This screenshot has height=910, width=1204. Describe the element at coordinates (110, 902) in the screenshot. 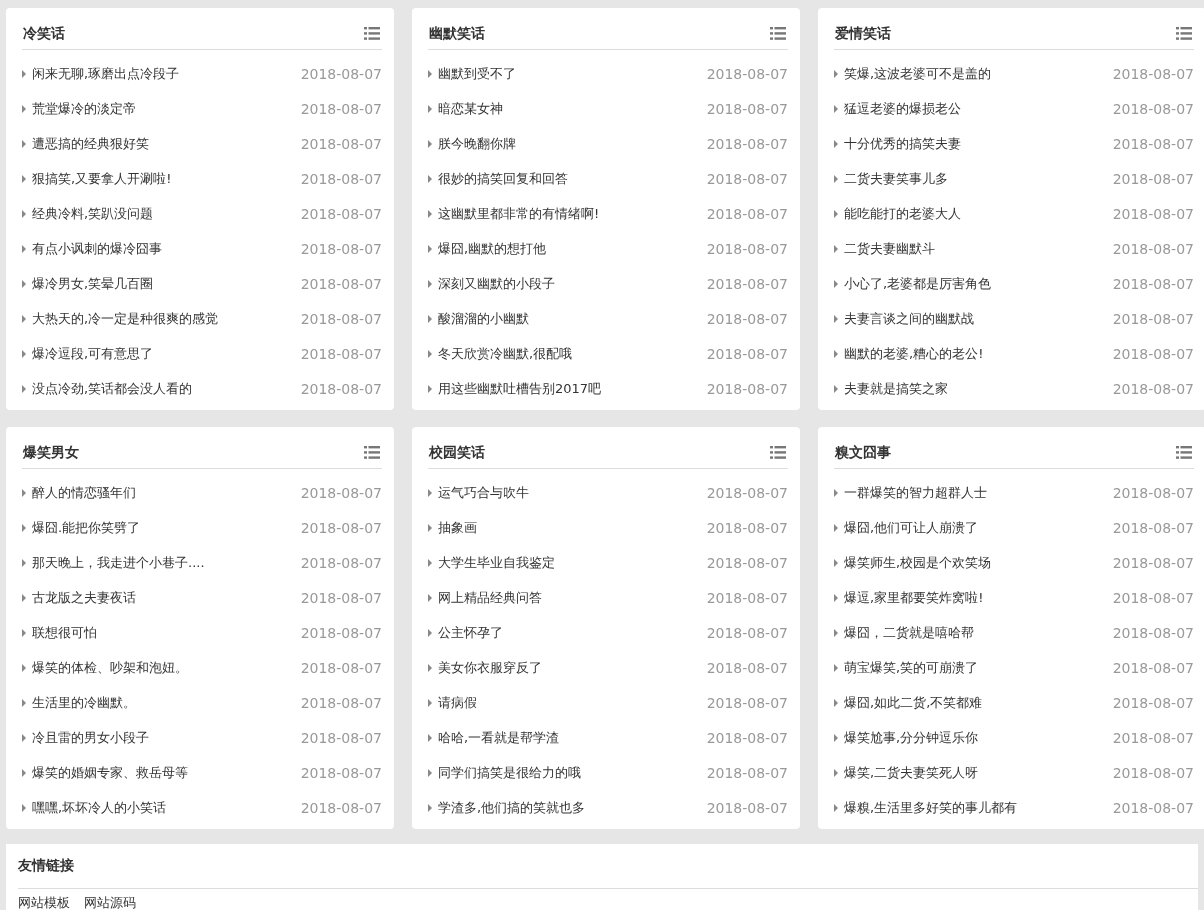

I see `friend-link: 网站源码` at that location.